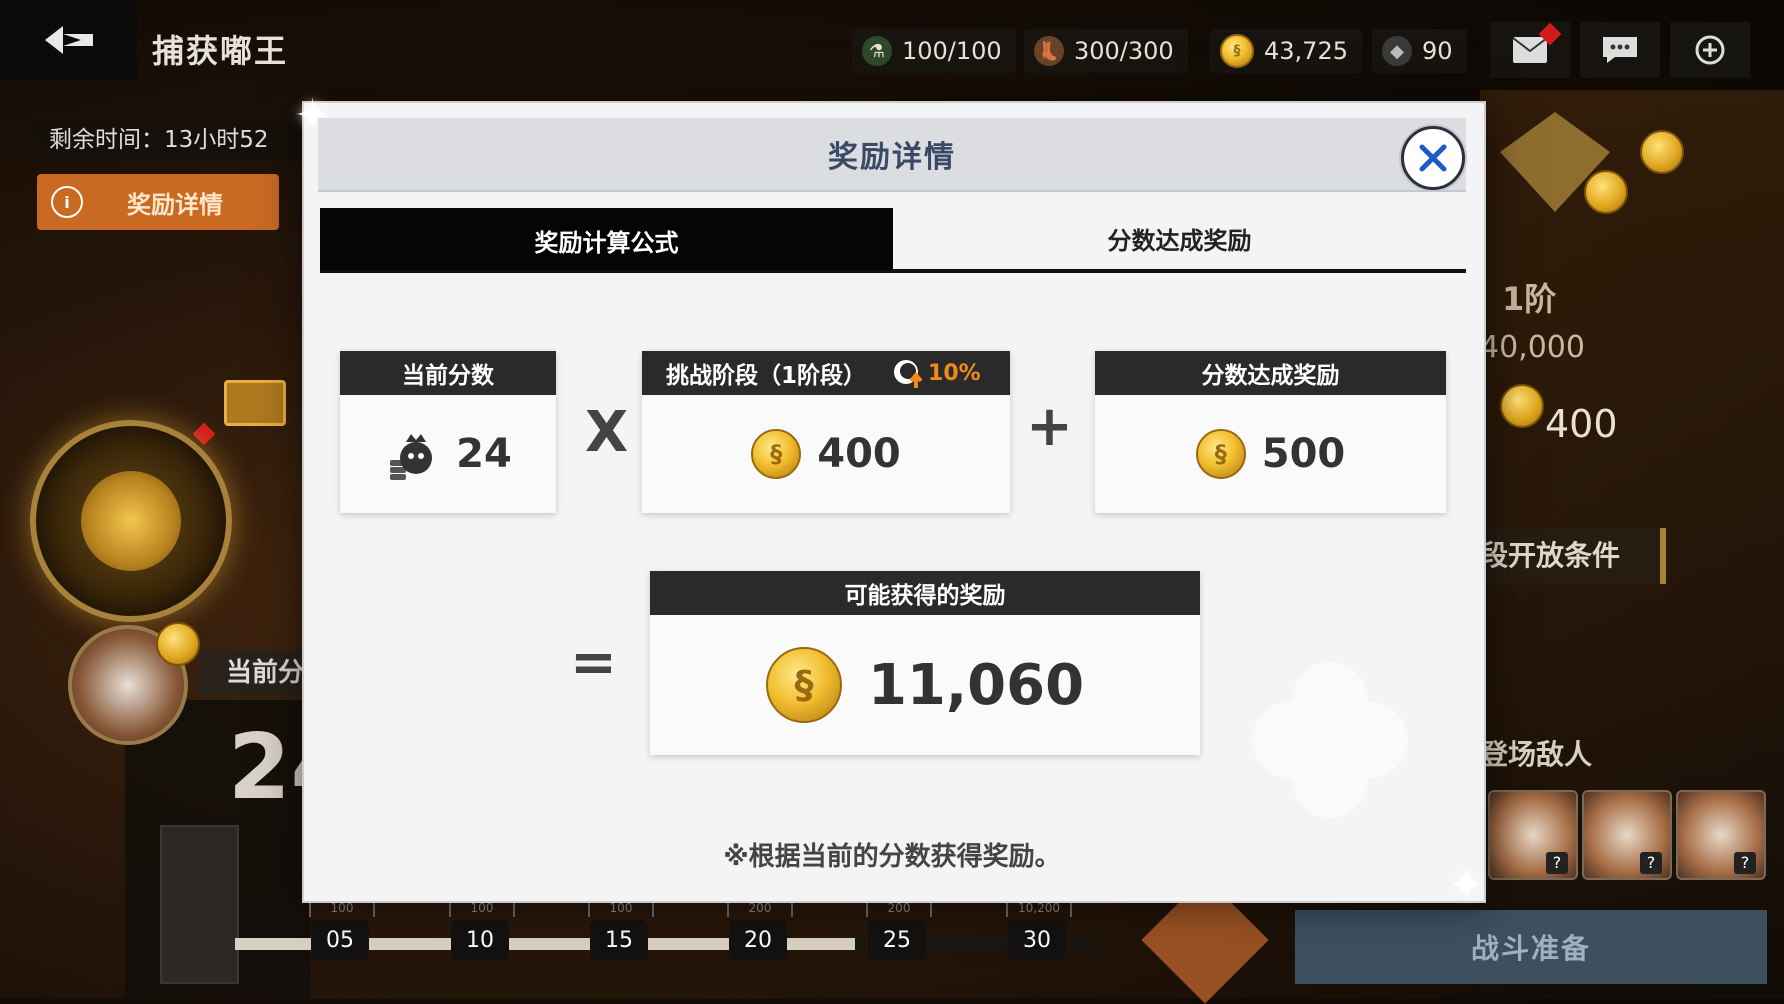 This screenshot has width=1784, height=1004. Describe the element at coordinates (1536, 754) in the screenshot. I see `enemies-label: 登场敌人` at that location.